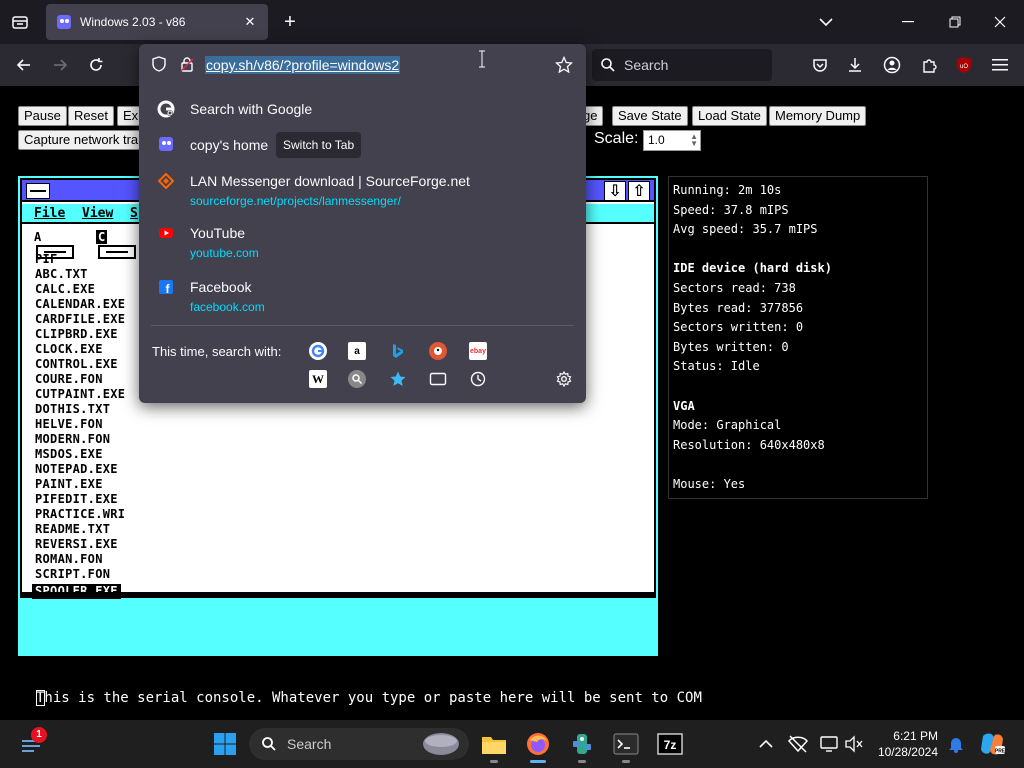 The image size is (1024, 768). Describe the element at coordinates (39, 735) in the screenshot. I see `notification-badge: 1` at that location.